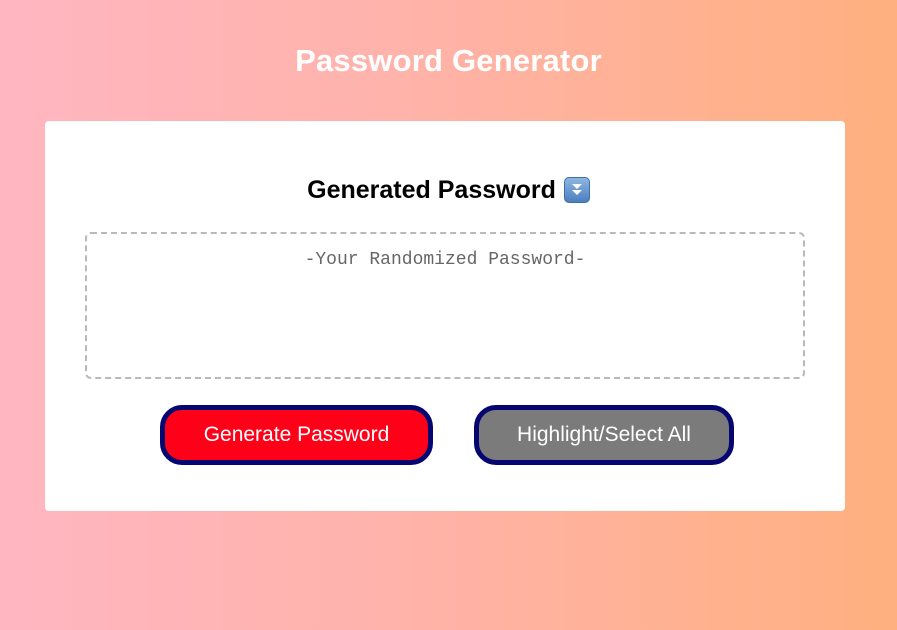 The width and height of the screenshot is (897, 630). Describe the element at coordinates (431, 189) in the screenshot. I see `card-title-text: Generated Password` at that location.